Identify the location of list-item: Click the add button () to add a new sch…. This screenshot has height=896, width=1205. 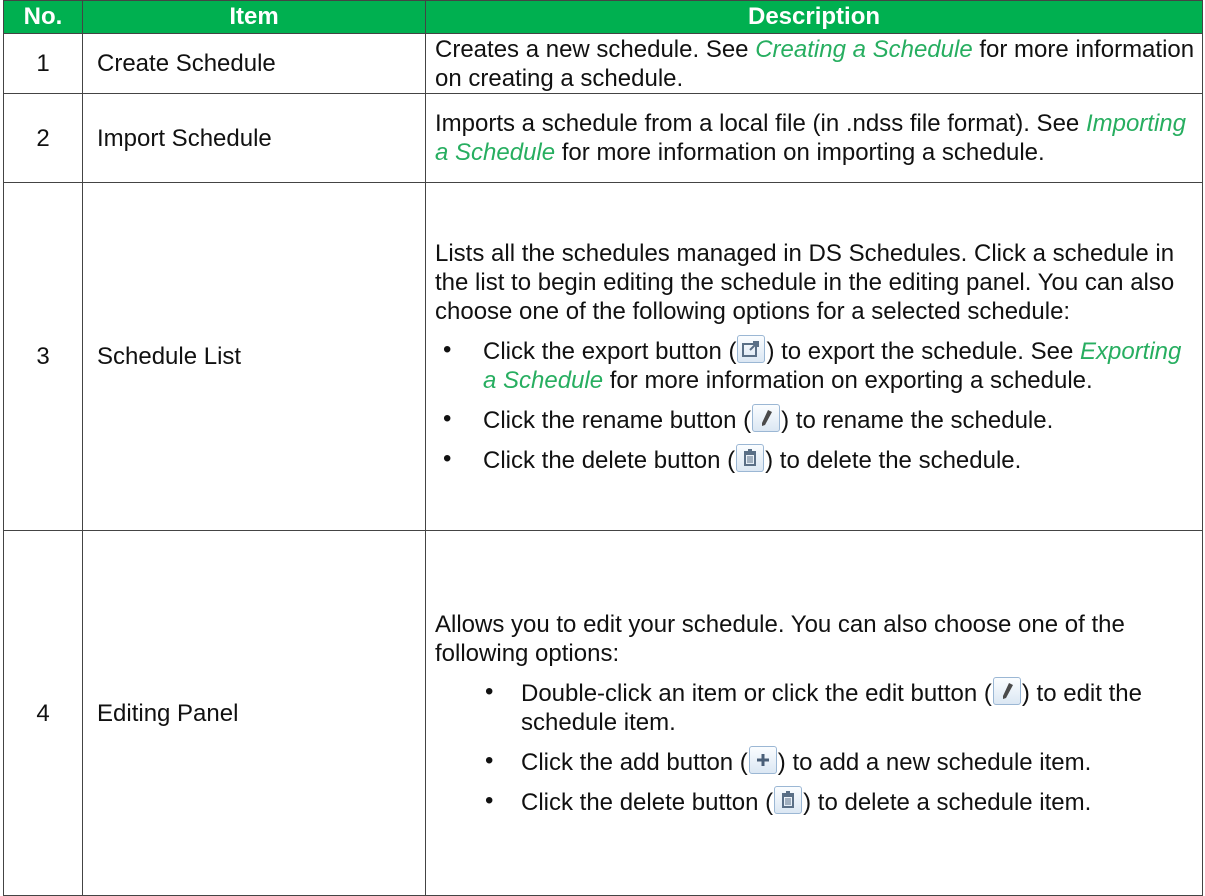
(815, 761).